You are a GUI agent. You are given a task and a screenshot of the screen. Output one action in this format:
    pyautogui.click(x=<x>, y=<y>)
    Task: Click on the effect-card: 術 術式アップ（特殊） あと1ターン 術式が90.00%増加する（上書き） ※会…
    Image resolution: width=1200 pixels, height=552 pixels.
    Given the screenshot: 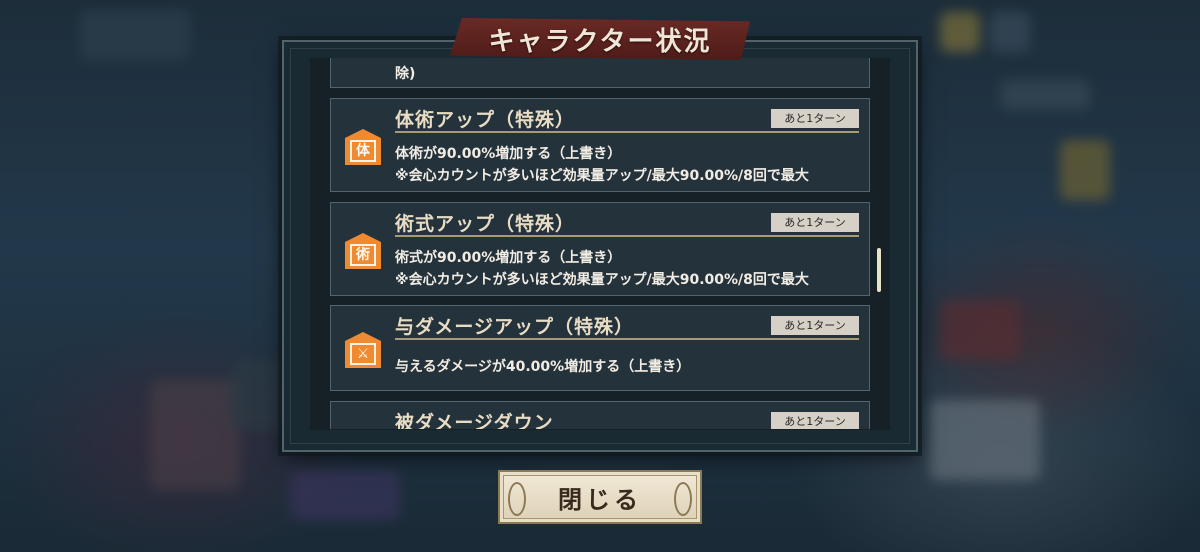 What is the action you would take?
    pyautogui.click(x=600, y=249)
    